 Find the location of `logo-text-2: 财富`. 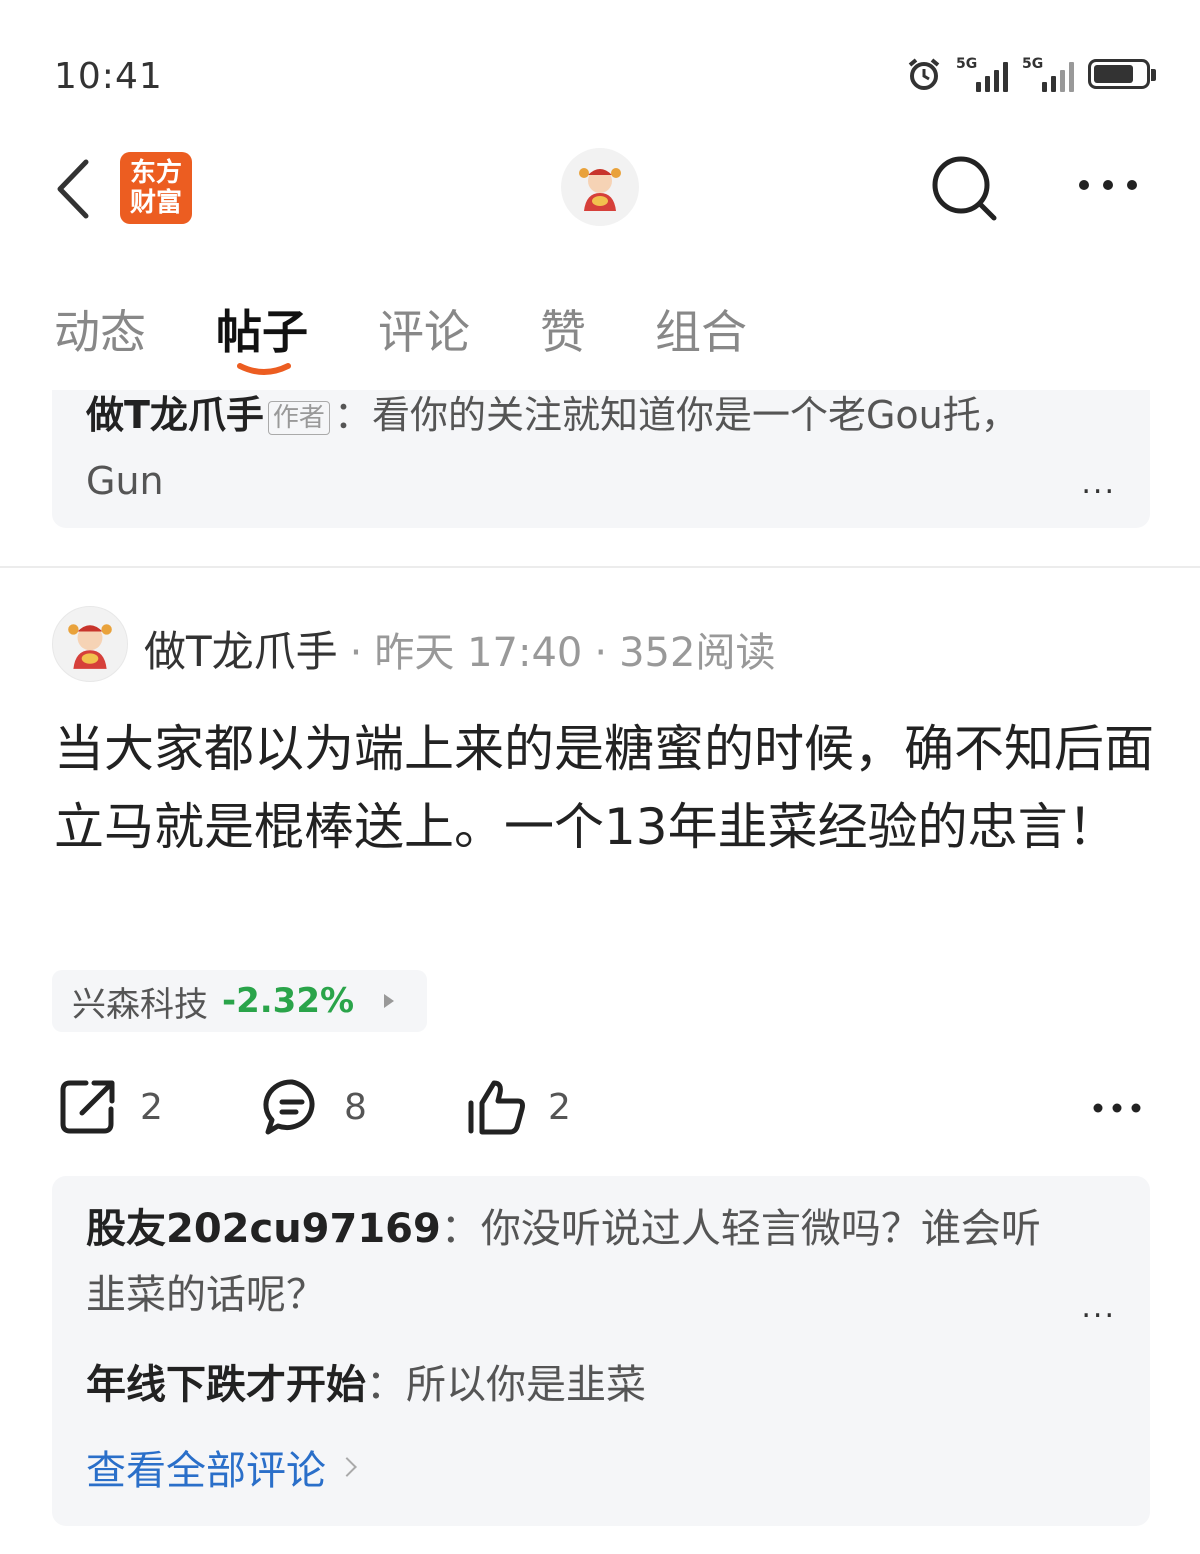

logo-text-2: 财富 is located at coordinates (155, 203).